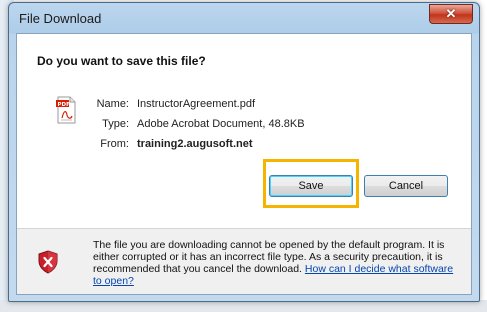 The height and width of the screenshot is (312, 487). What do you see at coordinates (48, 262) in the screenshot?
I see `security-shield-icon` at bounding box center [48, 262].